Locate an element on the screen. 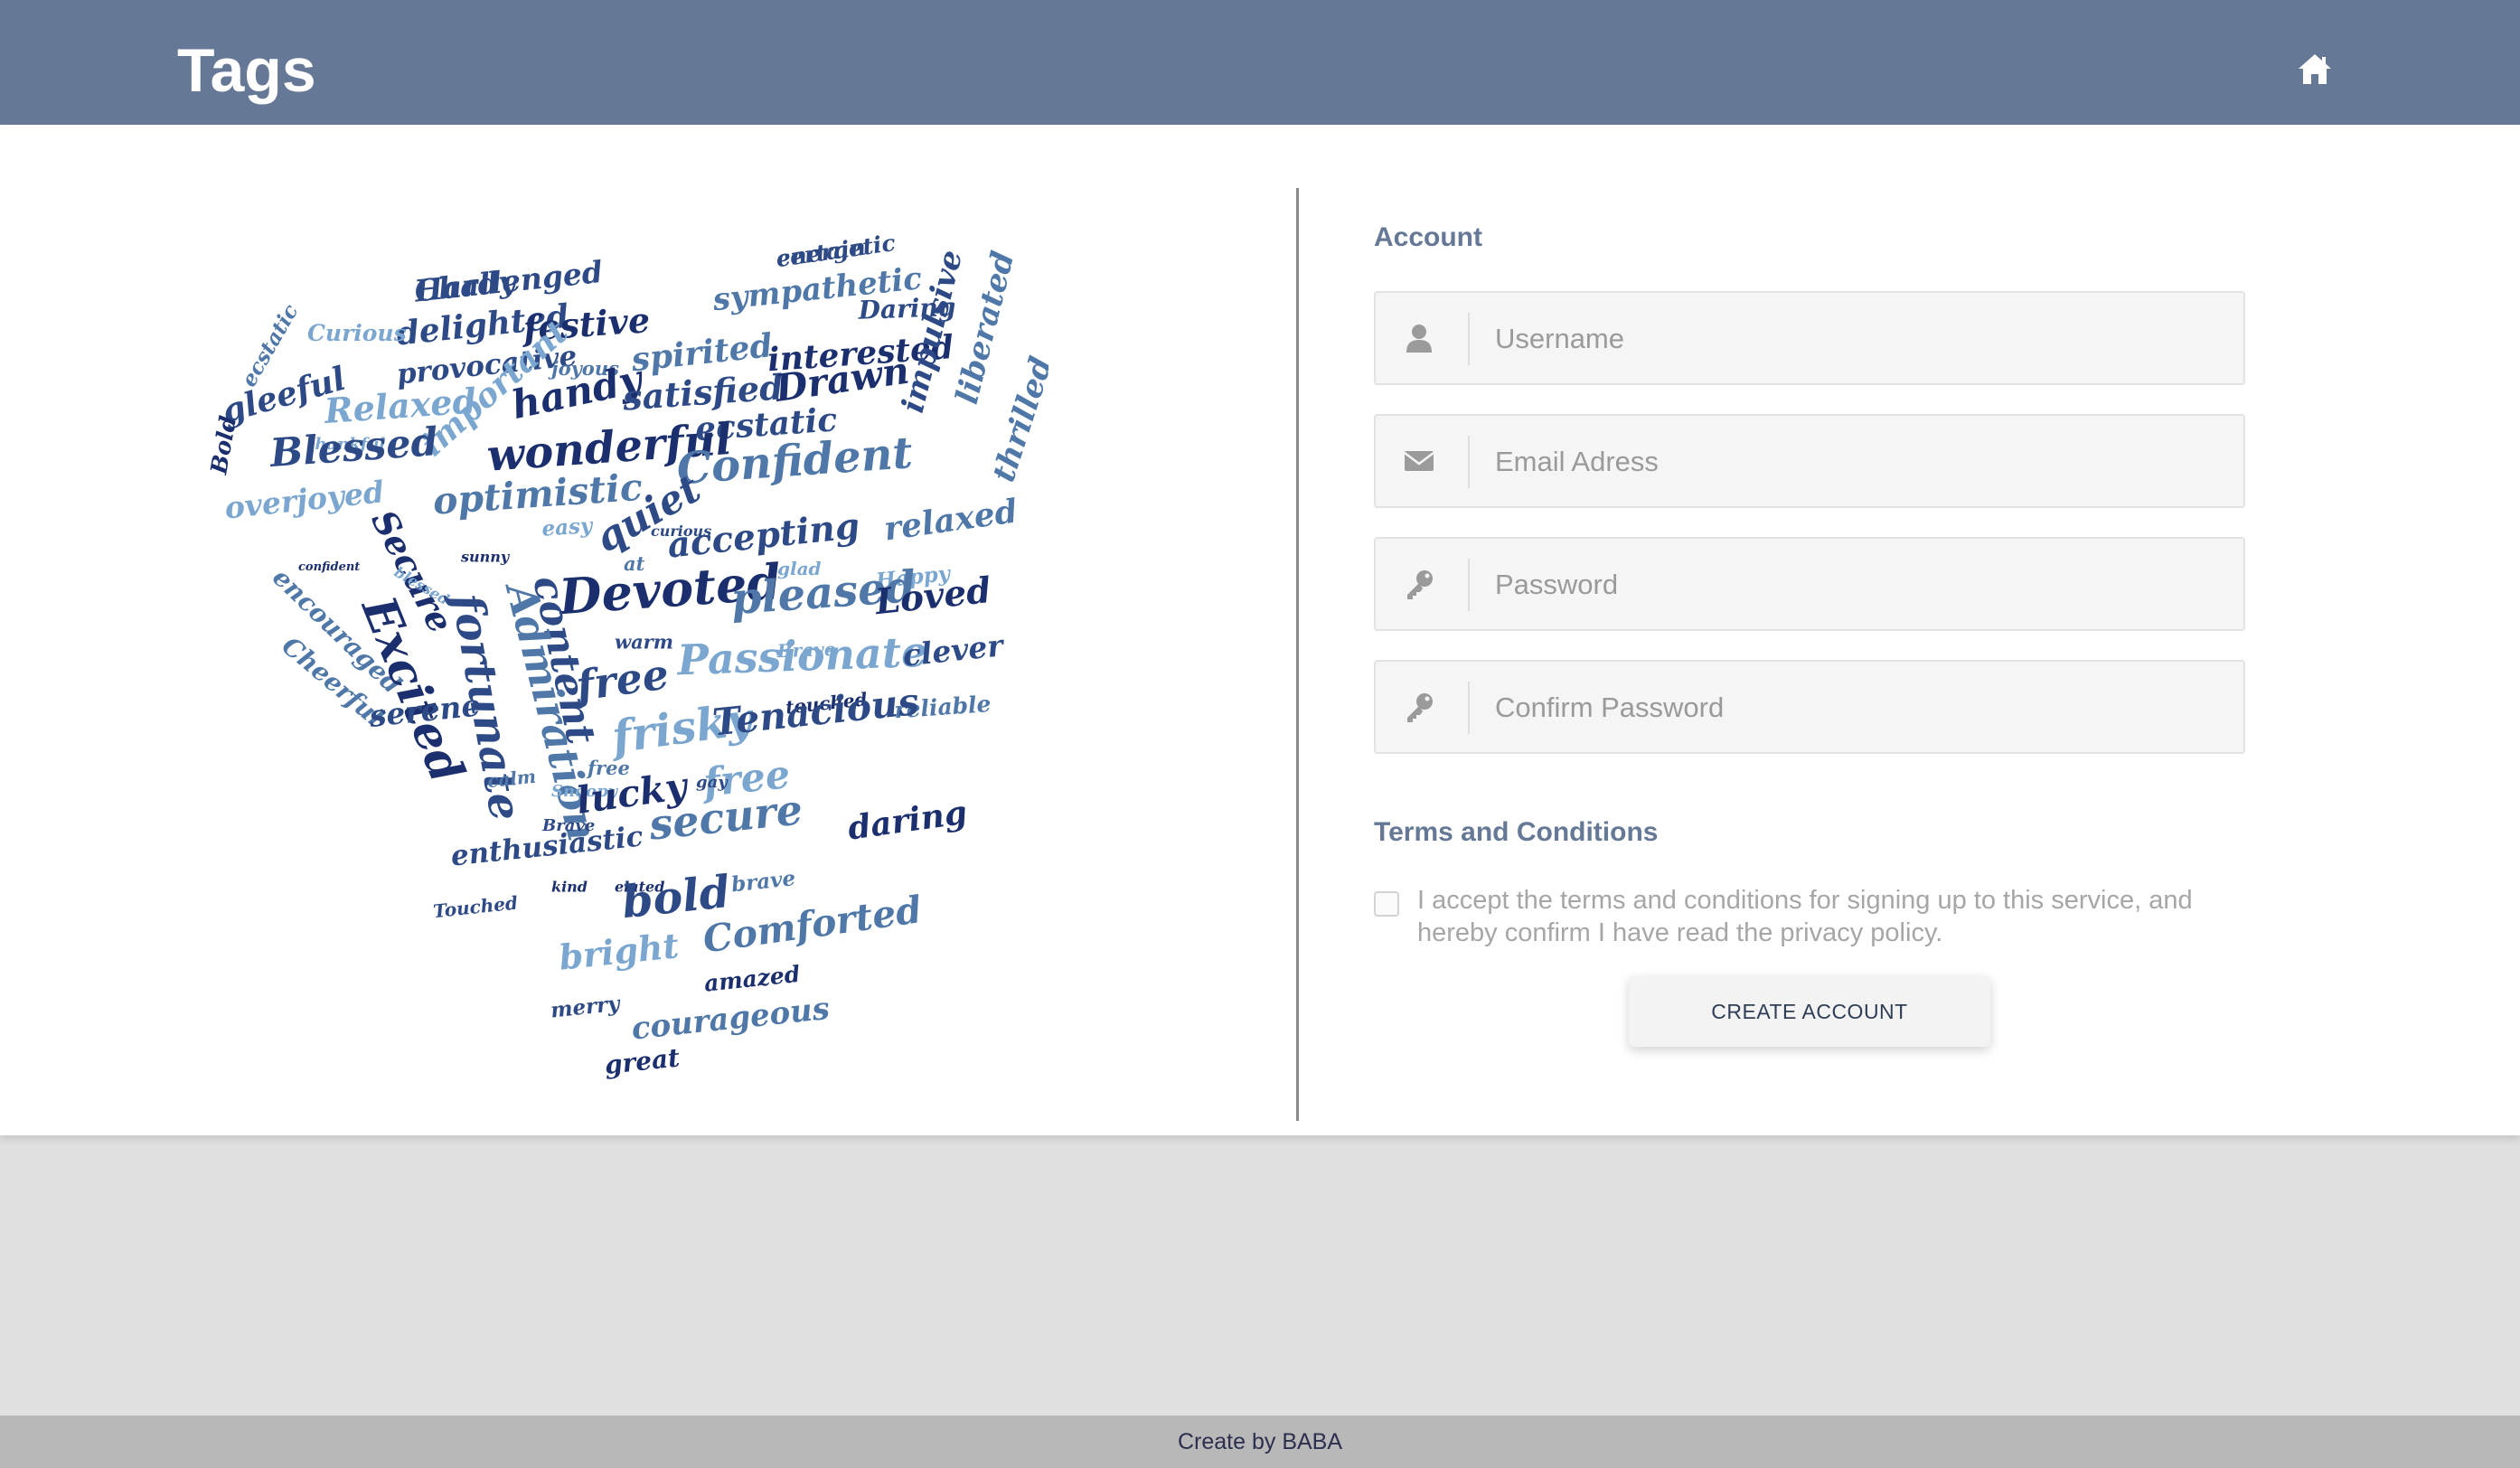  confirm-password-field is located at coordinates (1810, 707).